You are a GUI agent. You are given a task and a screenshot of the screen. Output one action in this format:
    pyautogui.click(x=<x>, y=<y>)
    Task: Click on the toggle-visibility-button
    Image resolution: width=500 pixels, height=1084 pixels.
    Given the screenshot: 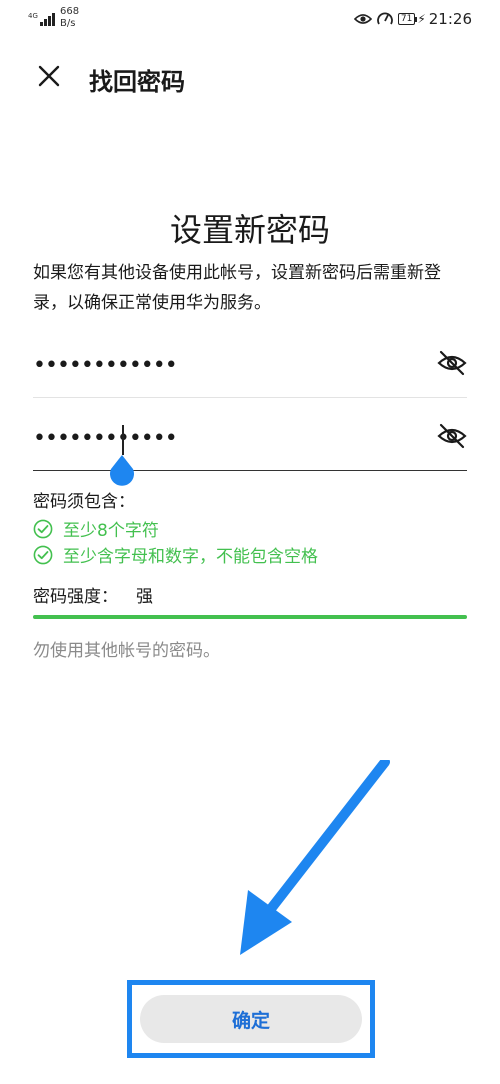 What is the action you would take?
    pyautogui.click(x=452, y=363)
    